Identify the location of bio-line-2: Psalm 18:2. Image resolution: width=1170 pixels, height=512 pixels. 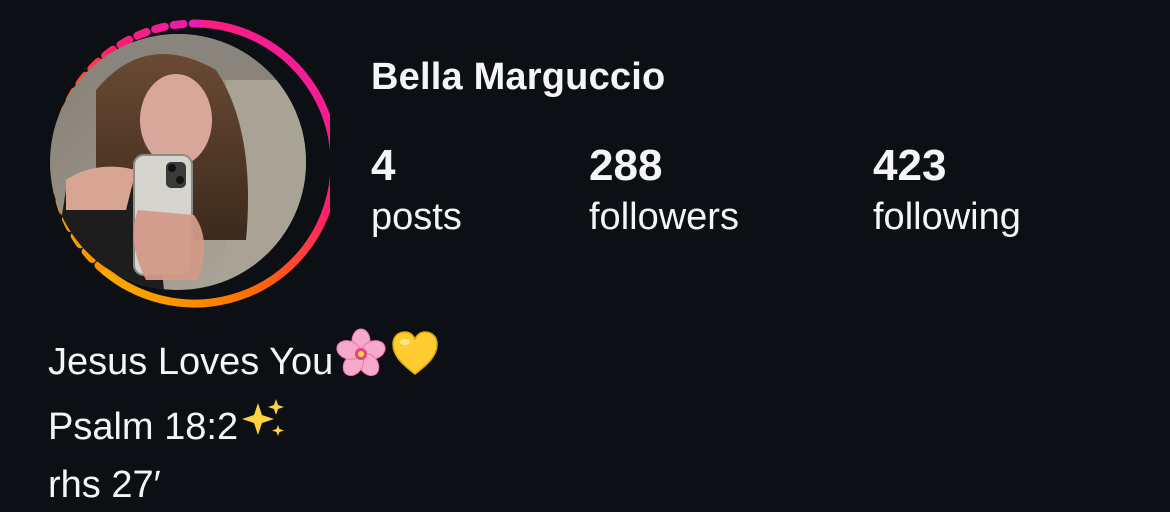
(244, 426).